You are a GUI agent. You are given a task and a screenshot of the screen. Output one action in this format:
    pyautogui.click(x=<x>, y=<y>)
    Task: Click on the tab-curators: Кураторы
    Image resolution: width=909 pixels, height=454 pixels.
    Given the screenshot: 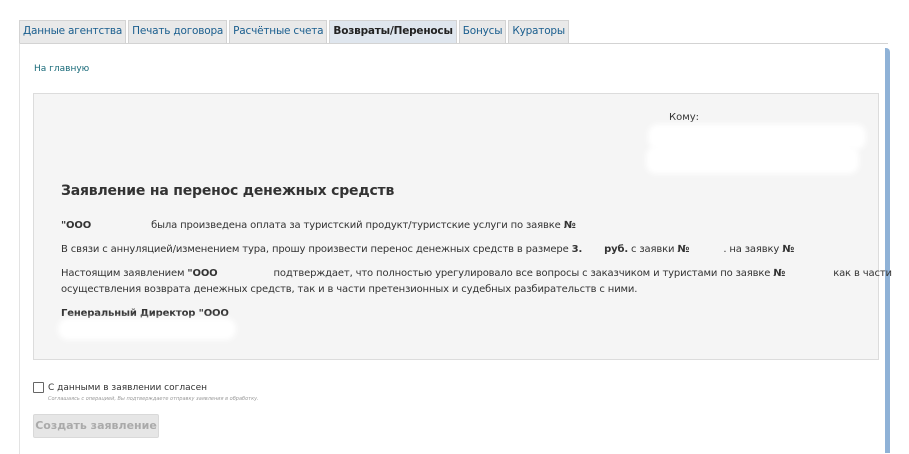 What is the action you would take?
    pyautogui.click(x=538, y=31)
    